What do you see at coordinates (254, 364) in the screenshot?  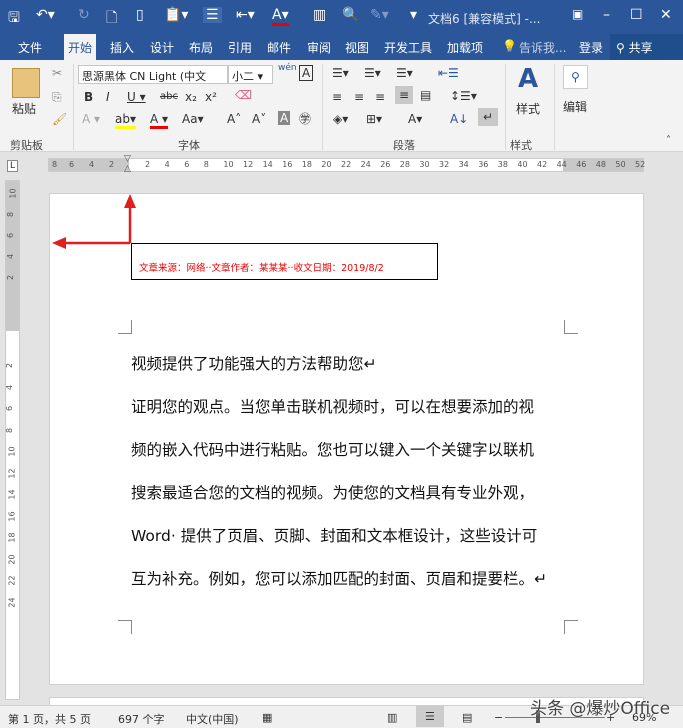 I see `body-line: 视频提供了功能强大的方法帮助您↵` at bounding box center [254, 364].